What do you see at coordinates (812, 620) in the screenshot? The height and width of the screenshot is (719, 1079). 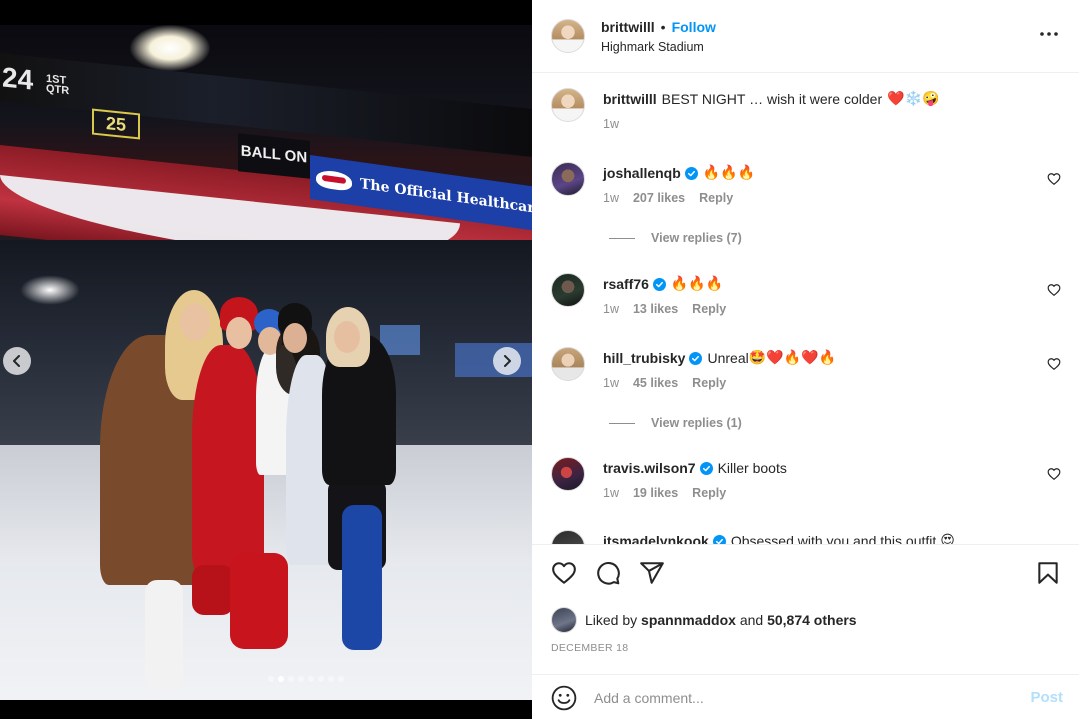 I see `liked-by-others: 50,874 others` at bounding box center [812, 620].